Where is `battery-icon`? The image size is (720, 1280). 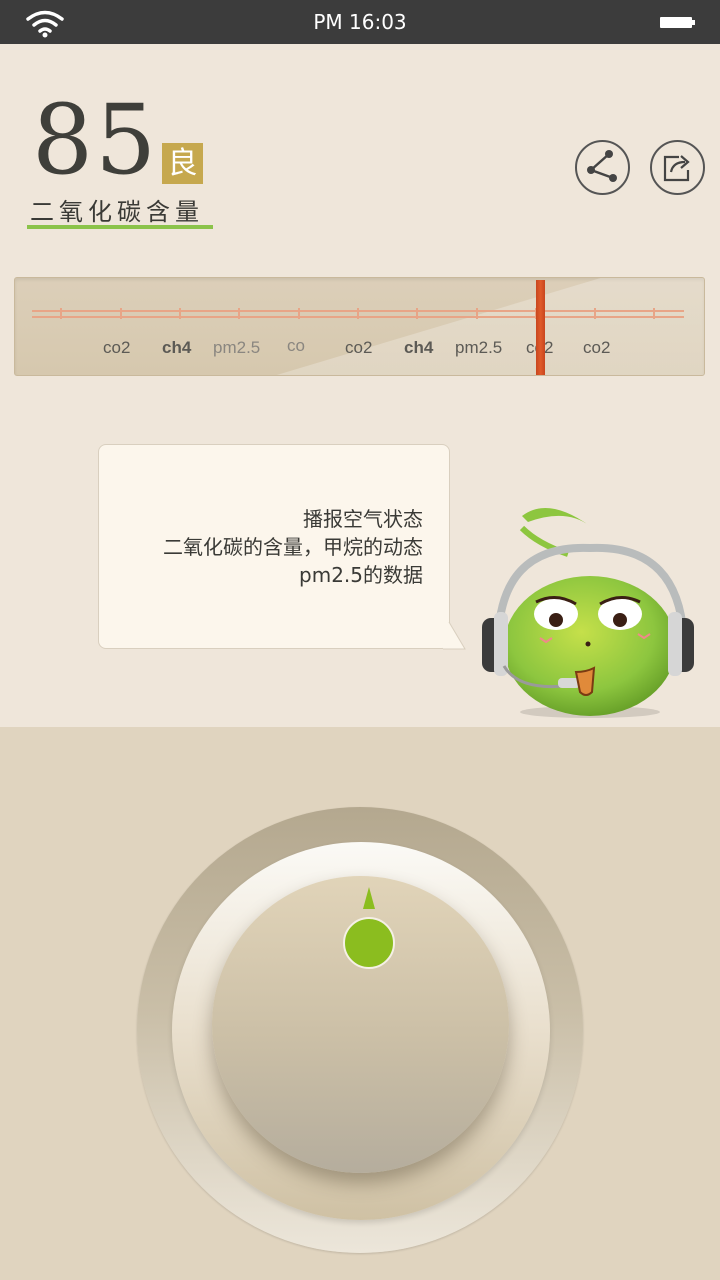 battery-icon is located at coordinates (677, 22).